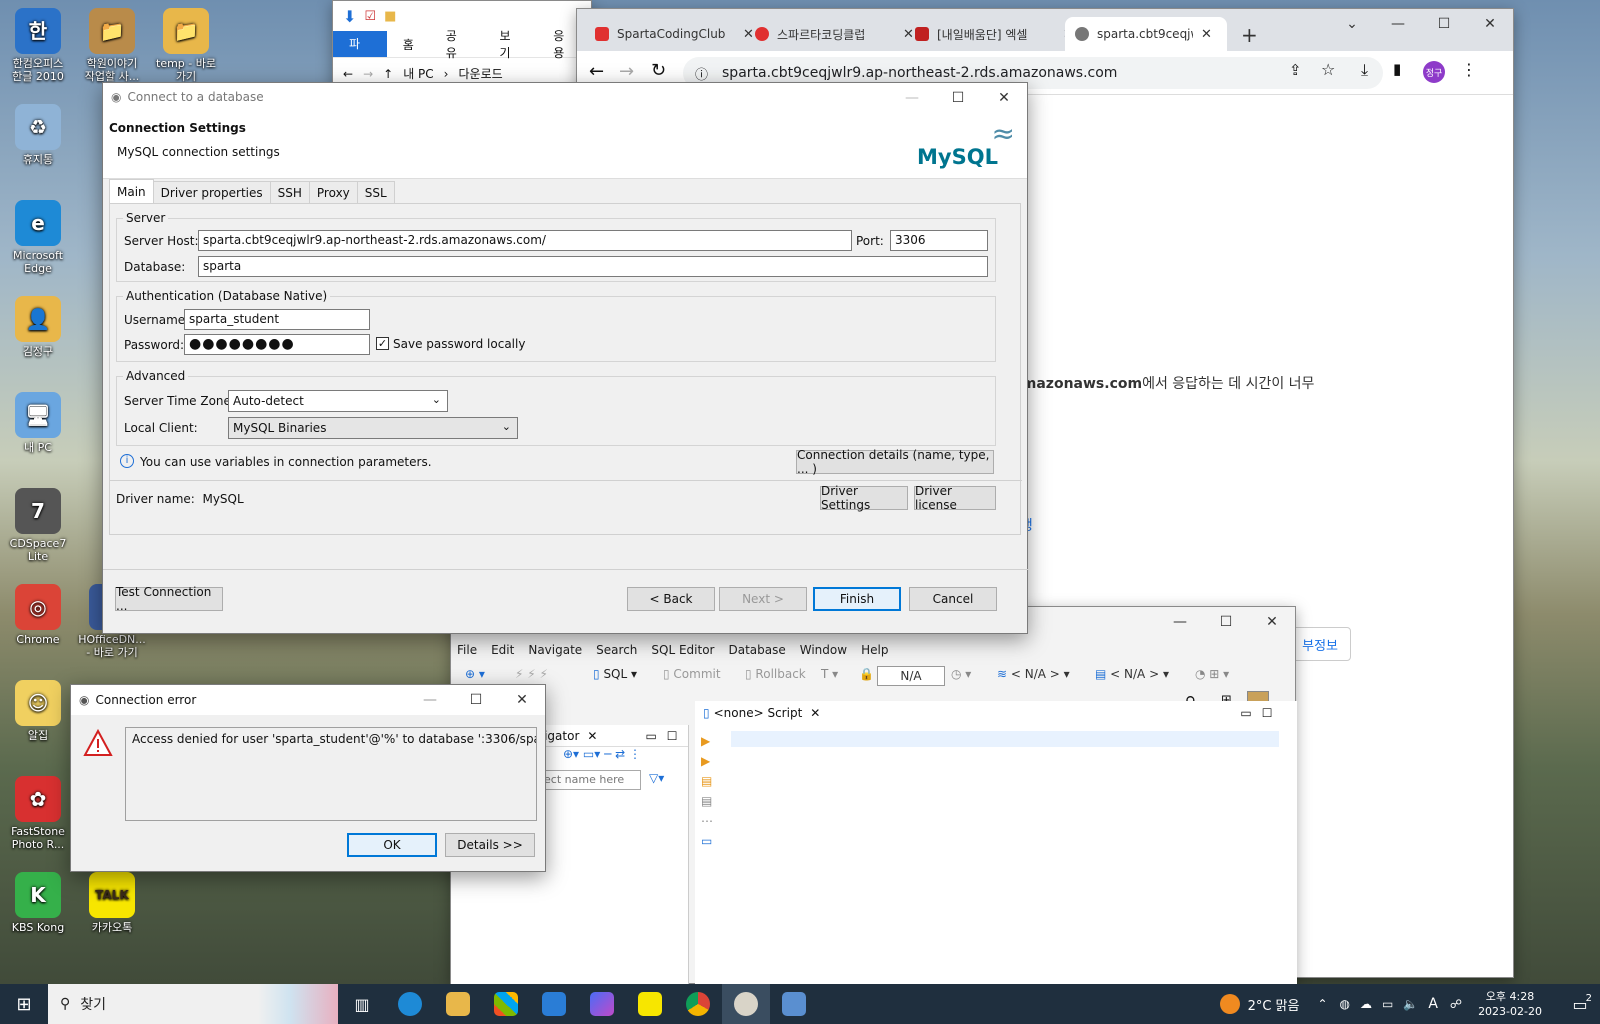 The image size is (1600, 1024). Describe the element at coordinates (211, 192) in the screenshot. I see `tab-driver-properties: Driver properties` at that location.